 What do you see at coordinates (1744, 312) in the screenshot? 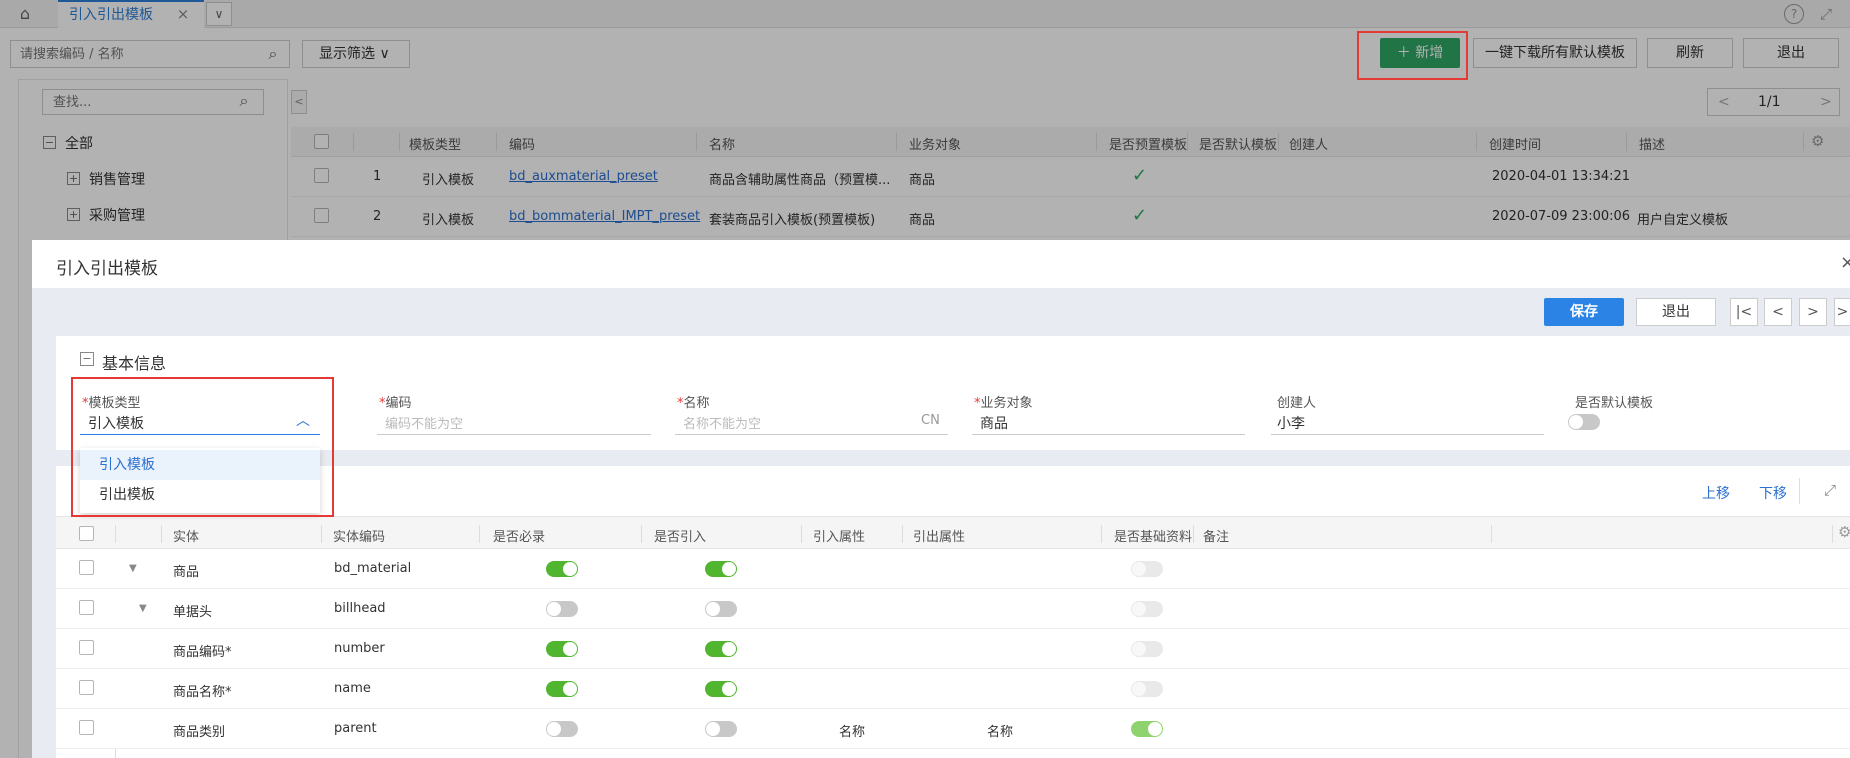
I see `first-record-icon: |<` at bounding box center [1744, 312].